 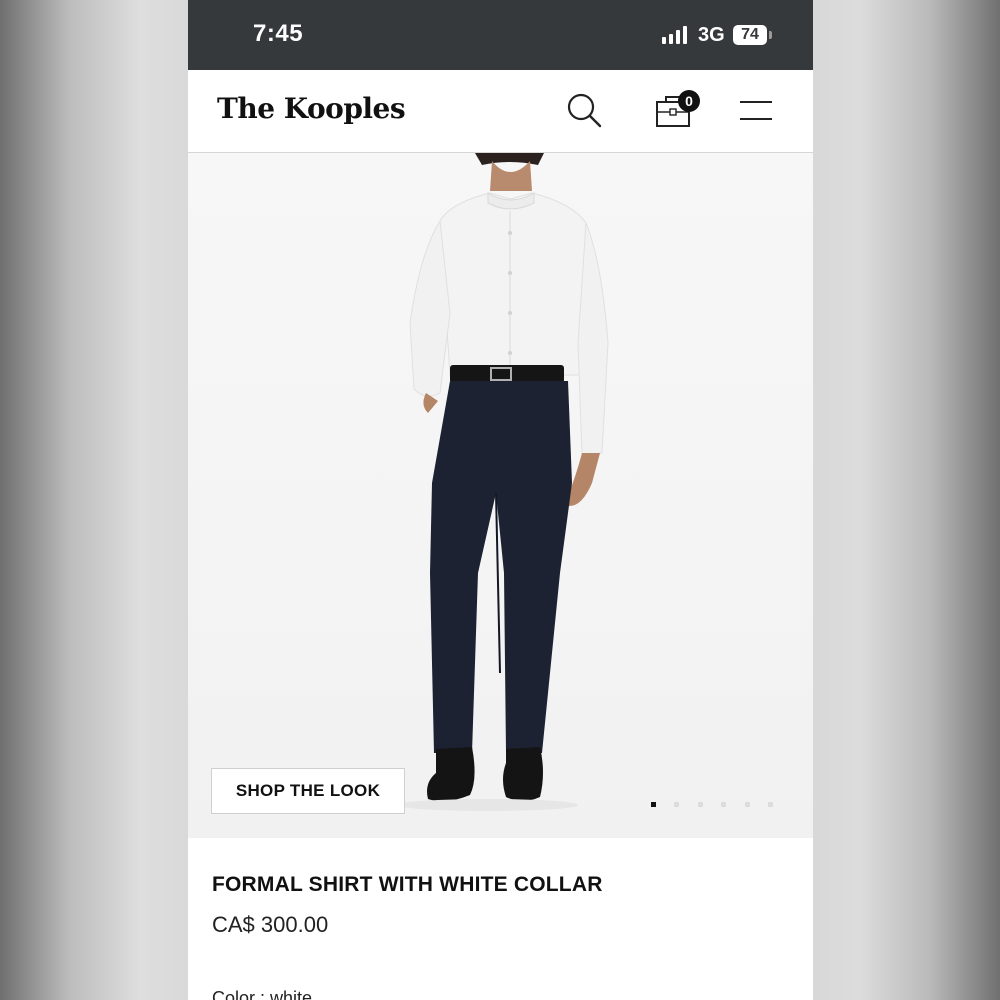 I want to click on bag-count-badge: 0, so click(x=689, y=101).